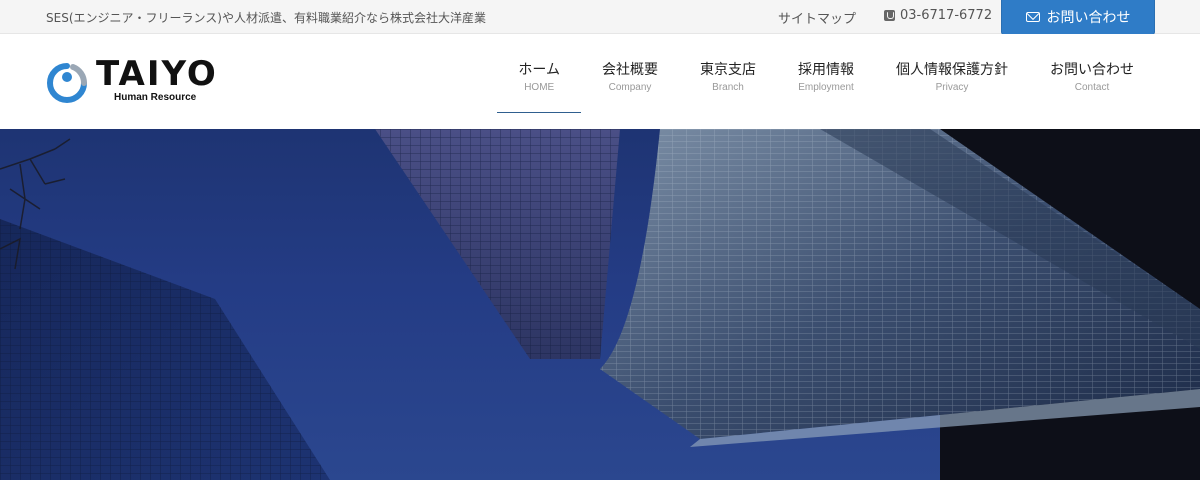 The width and height of the screenshot is (1200, 480). What do you see at coordinates (67, 83) in the screenshot?
I see `logo-mark-icon` at bounding box center [67, 83].